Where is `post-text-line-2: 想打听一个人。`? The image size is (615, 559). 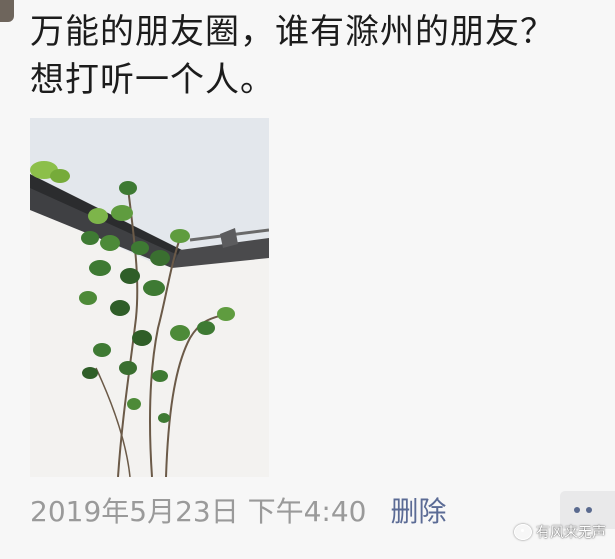 post-text-line-2: 想打听一个人。 is located at coordinates (152, 80).